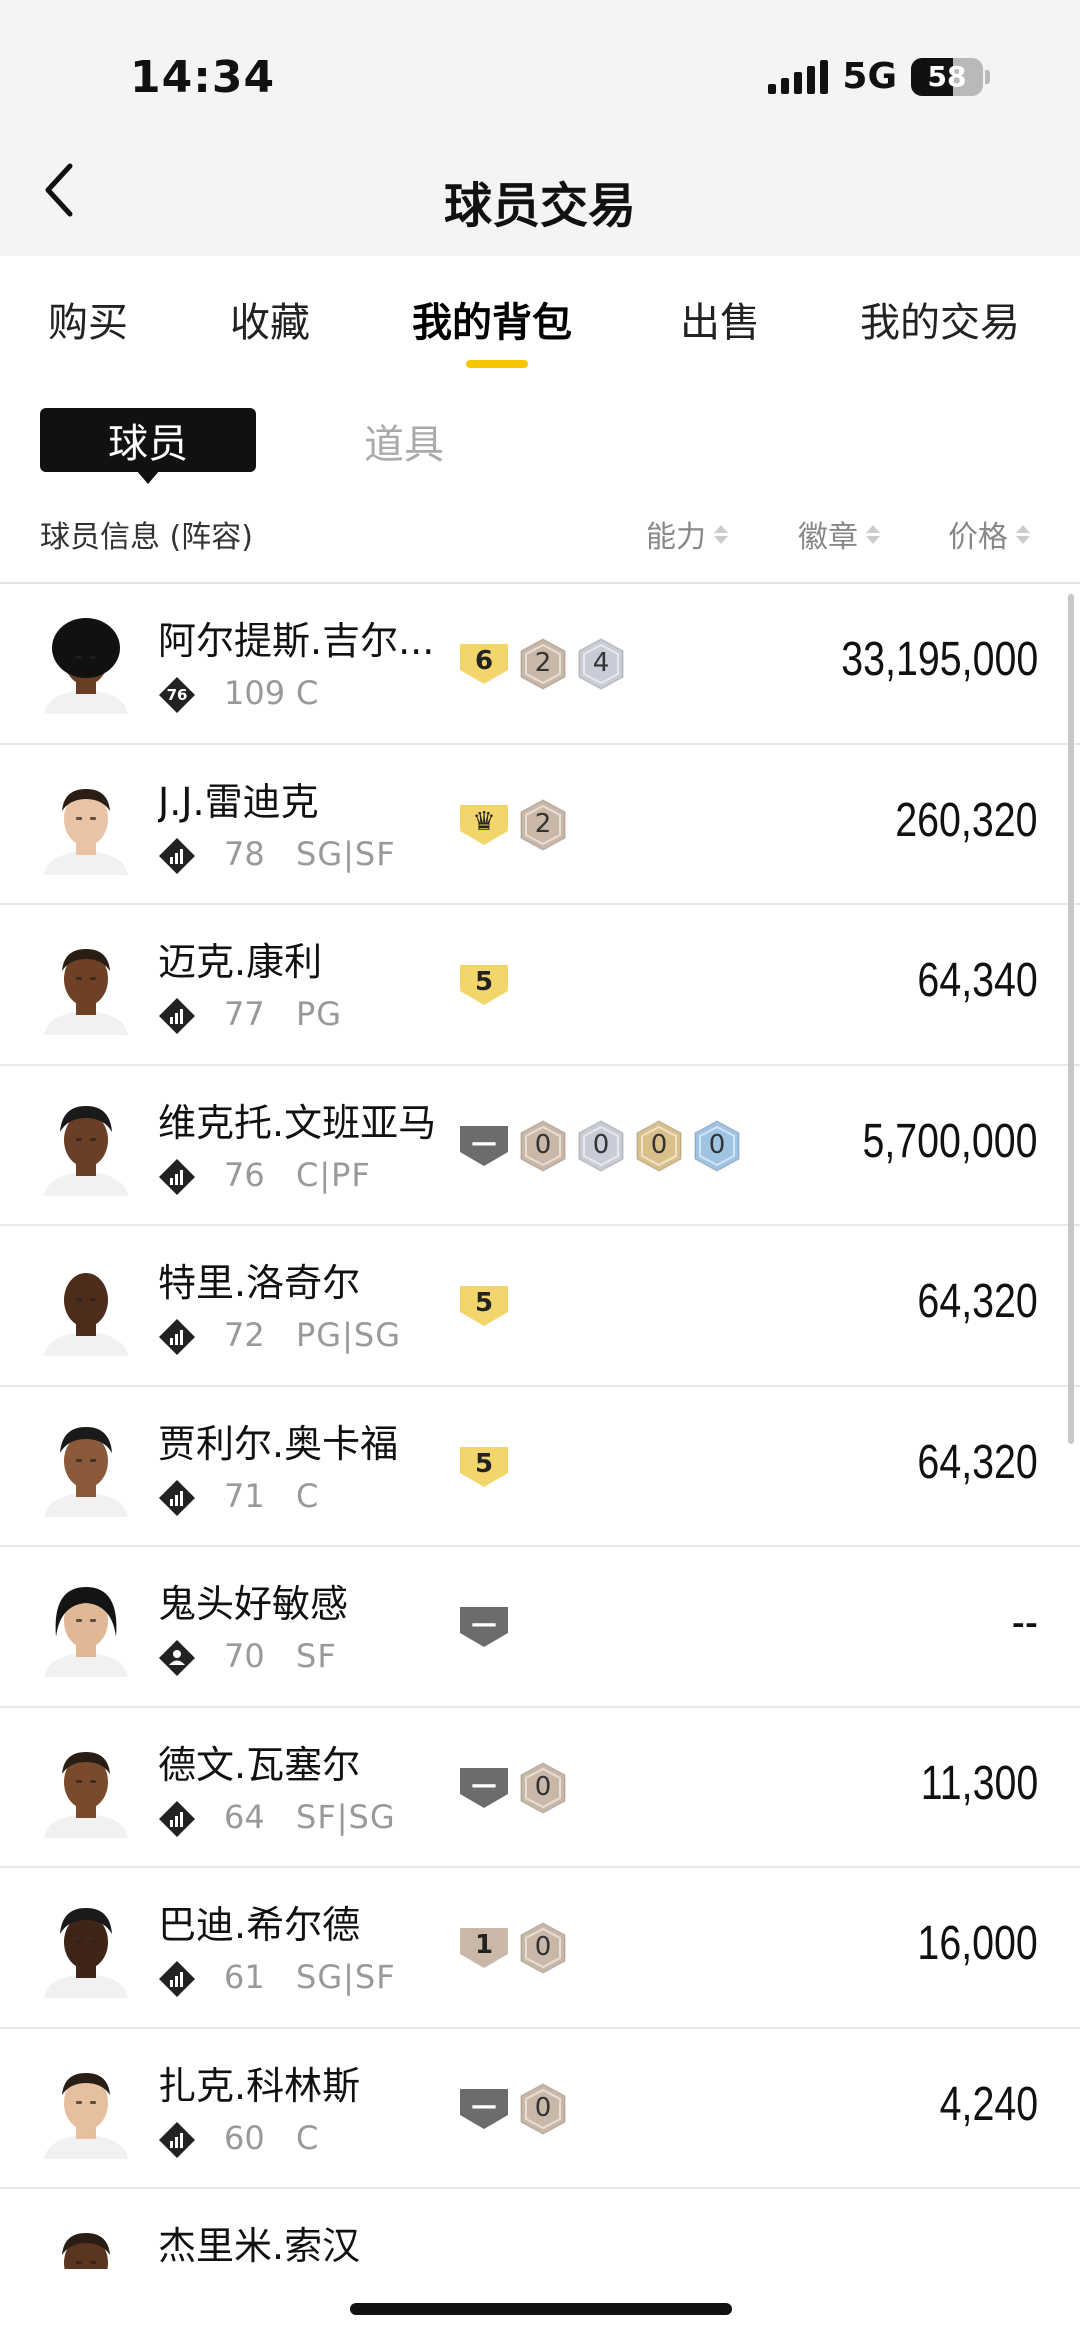  I want to click on badge-count: 1, so click(484, 1945).